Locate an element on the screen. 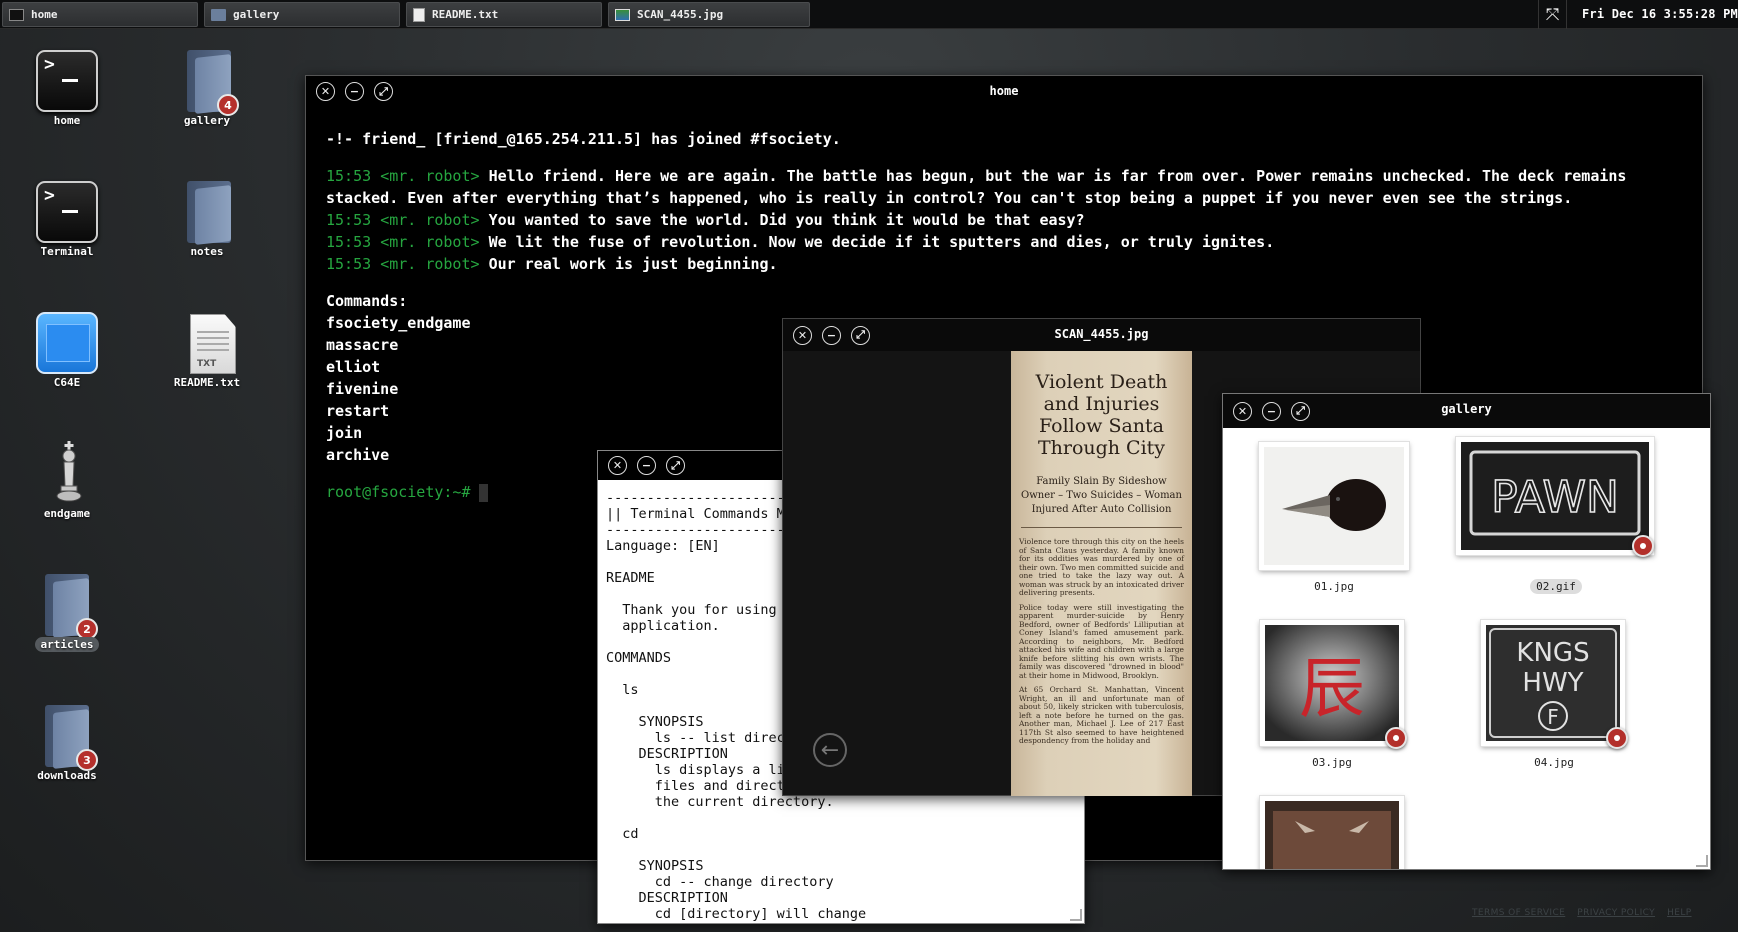  desktop-icon-label: C64E is located at coordinates (67, 382).